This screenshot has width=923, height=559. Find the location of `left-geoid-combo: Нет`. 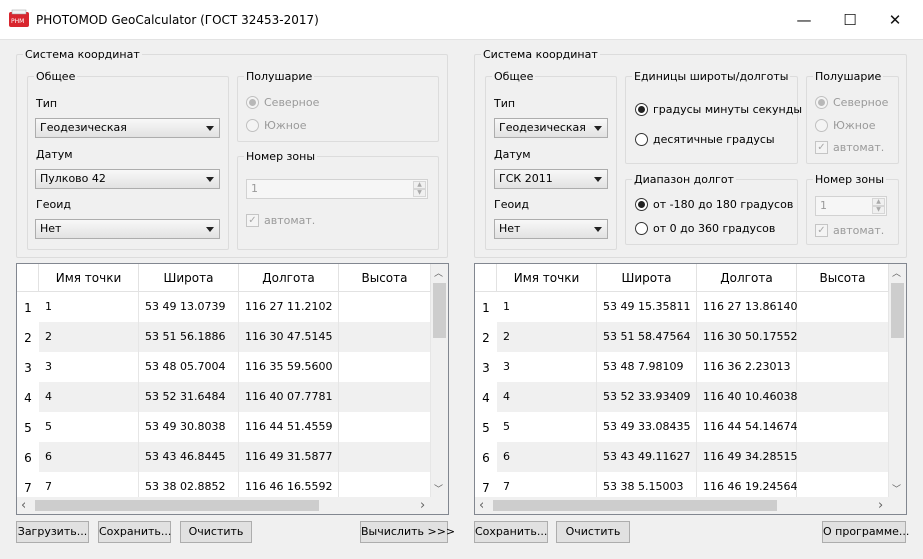

left-geoid-combo: Нет is located at coordinates (127, 229).